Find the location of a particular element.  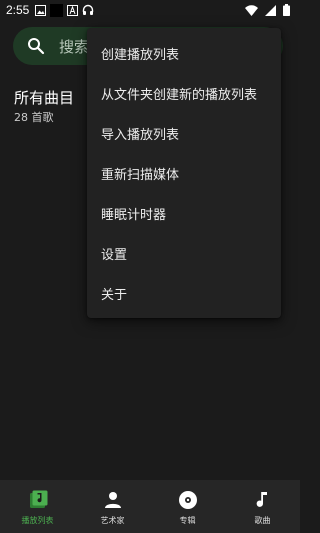

status-right is located at coordinates (269, 10).